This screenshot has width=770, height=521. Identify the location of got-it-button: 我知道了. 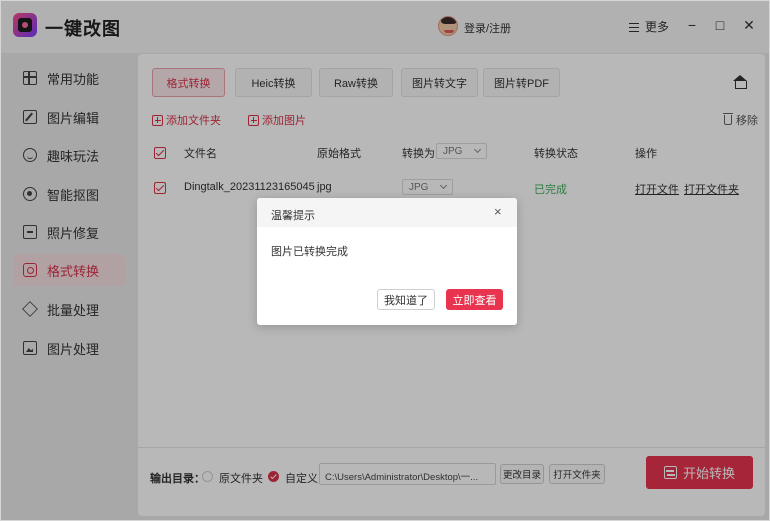
(406, 299).